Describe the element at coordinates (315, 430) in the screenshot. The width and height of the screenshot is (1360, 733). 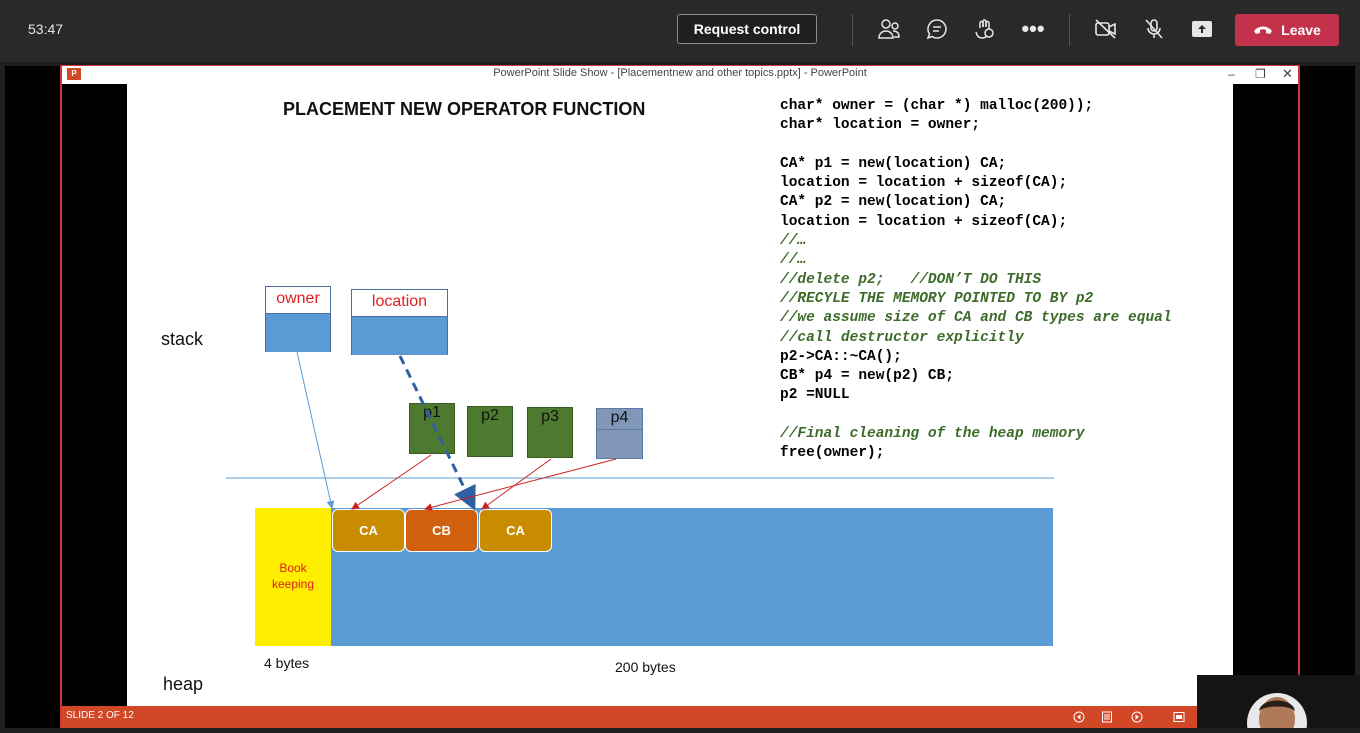
I see `owner-arrow` at that location.